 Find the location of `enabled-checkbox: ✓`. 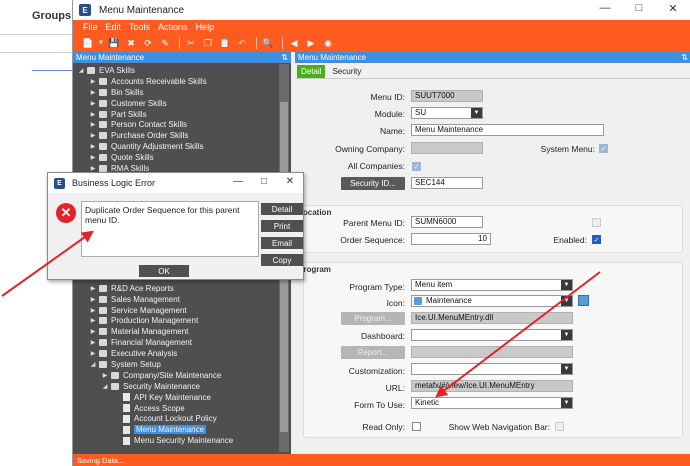

enabled-checkbox: ✓ is located at coordinates (596, 239).